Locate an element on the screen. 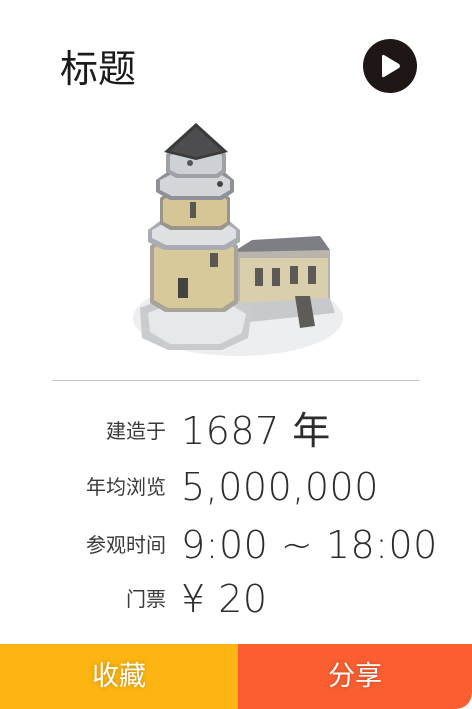 This screenshot has height=709, width=472. ticket-value: ¥ 20 is located at coordinates (224, 599).